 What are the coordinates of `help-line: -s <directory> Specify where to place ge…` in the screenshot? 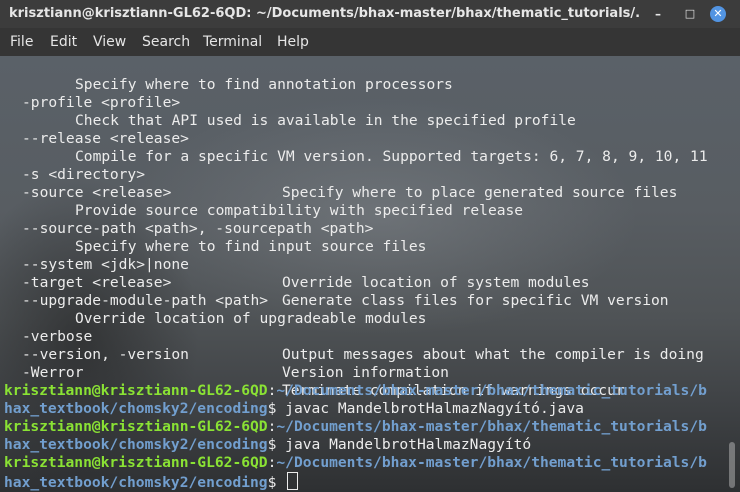 It's located at (338, 174).